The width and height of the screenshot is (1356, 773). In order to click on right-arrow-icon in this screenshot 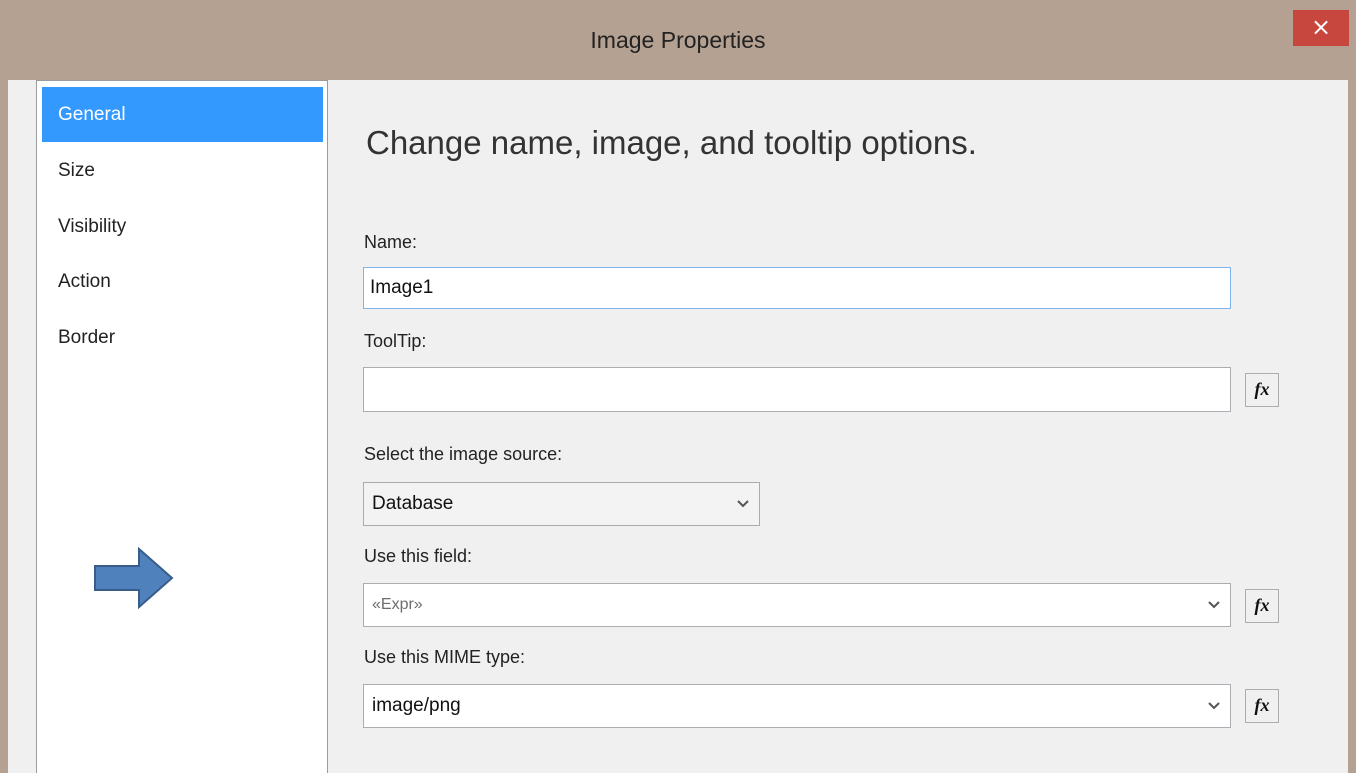, I will do `click(134, 578)`.